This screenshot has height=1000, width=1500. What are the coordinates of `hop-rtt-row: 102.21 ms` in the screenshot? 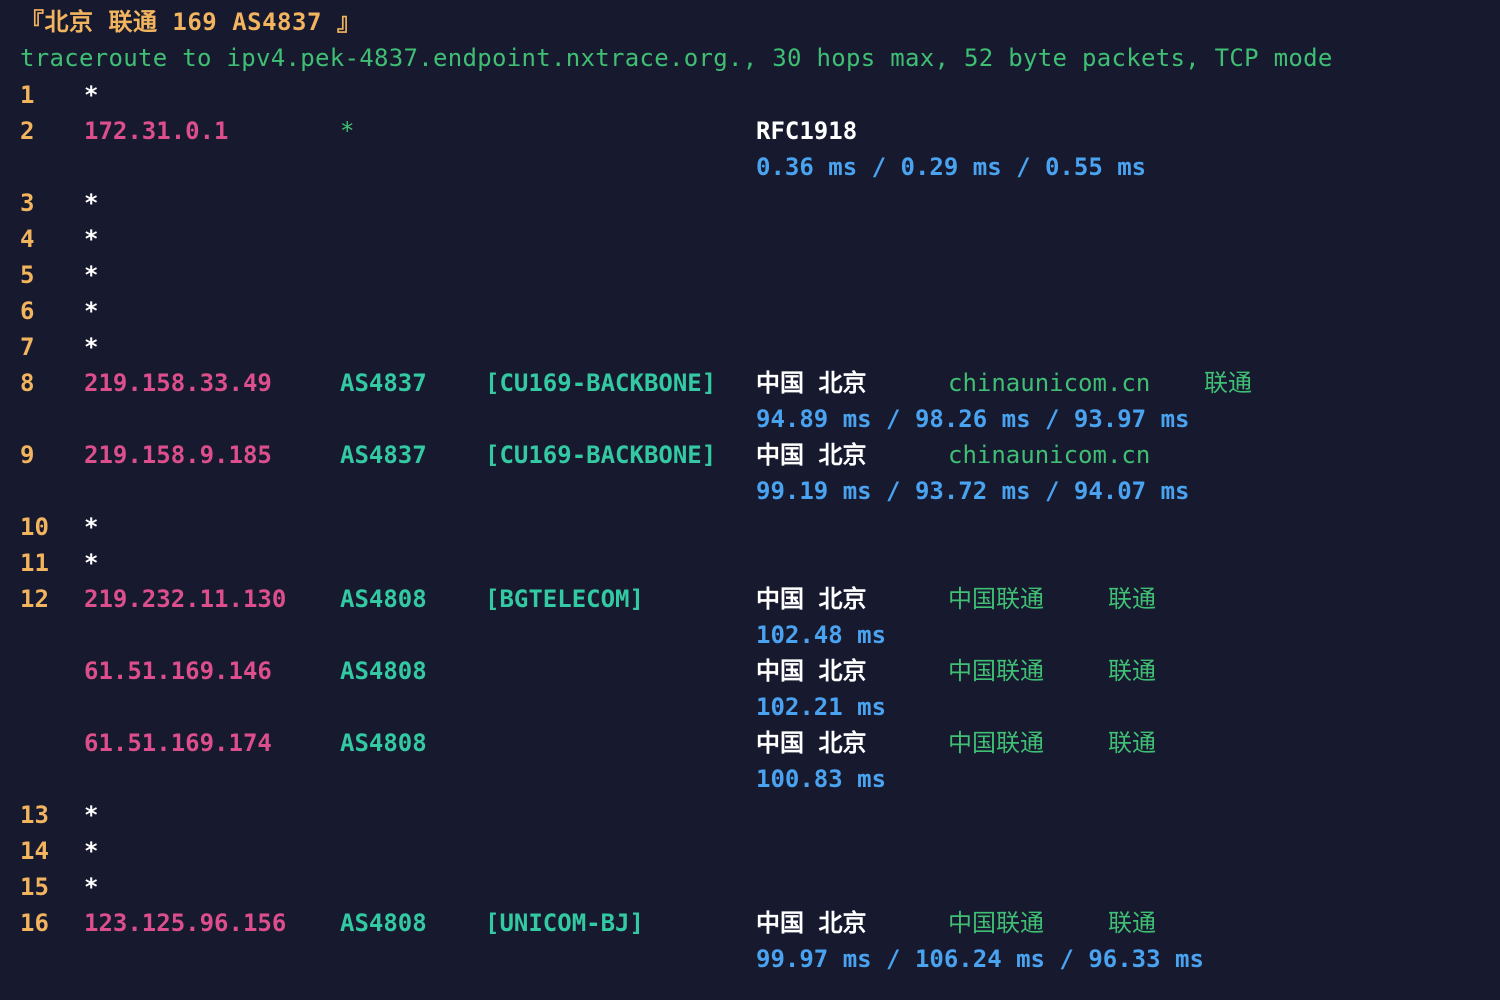 It's located at (443, 707).